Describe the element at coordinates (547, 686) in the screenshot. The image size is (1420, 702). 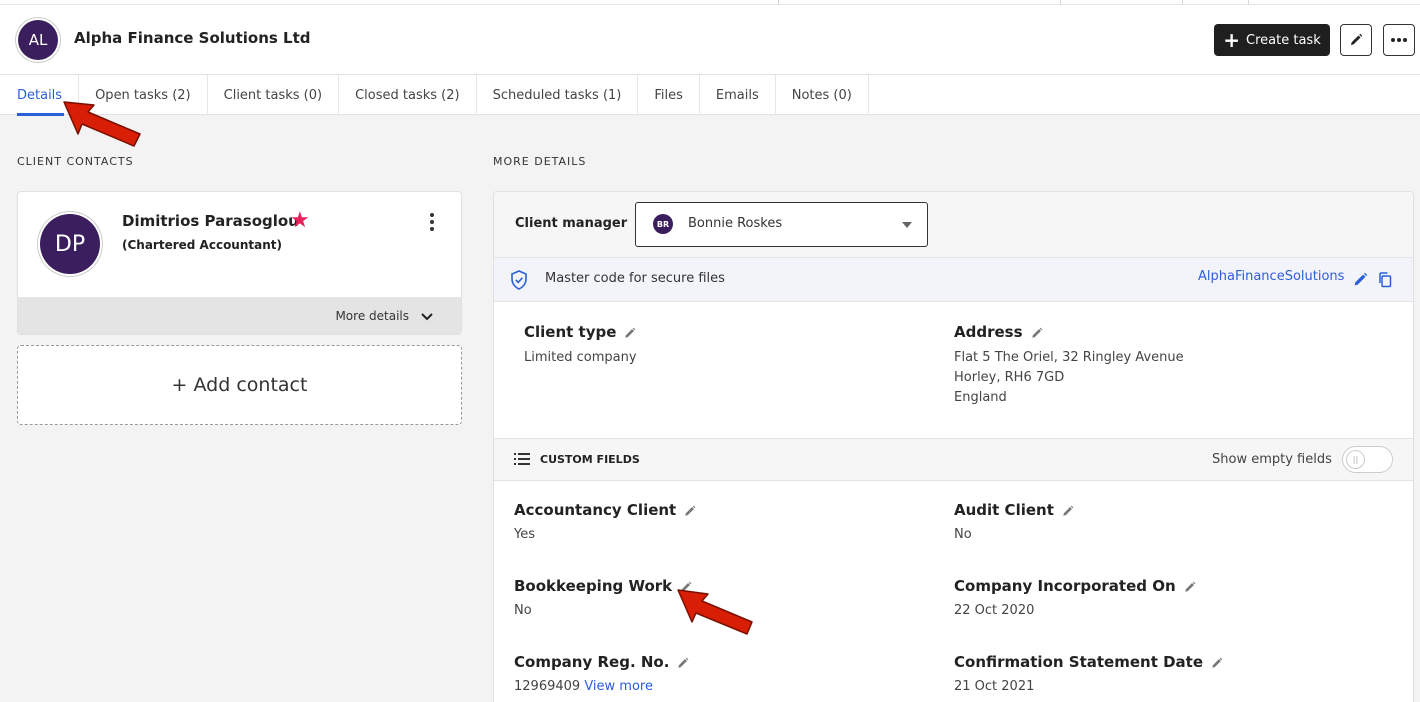
I see `company-reg-no-value: 12969409` at that location.